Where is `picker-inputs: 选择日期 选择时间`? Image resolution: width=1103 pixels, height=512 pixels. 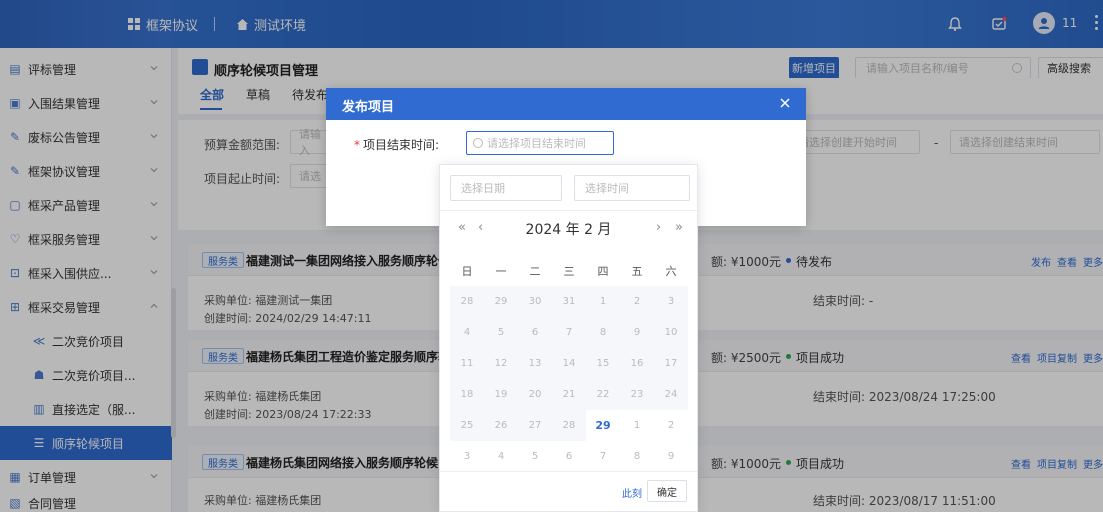
picker-inputs: 选择日期 选择时间 is located at coordinates (568, 188).